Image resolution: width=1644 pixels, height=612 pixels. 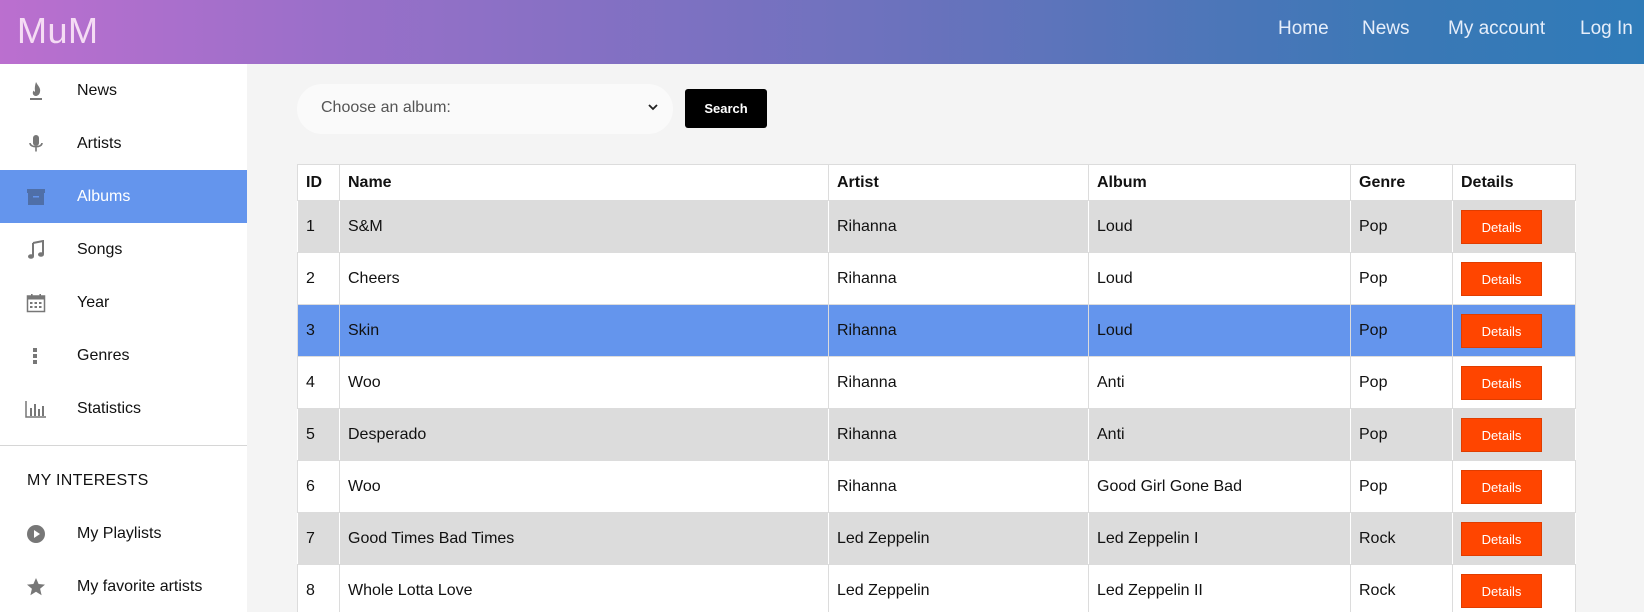 What do you see at coordinates (726, 108) in the screenshot?
I see `search-button: Search` at bounding box center [726, 108].